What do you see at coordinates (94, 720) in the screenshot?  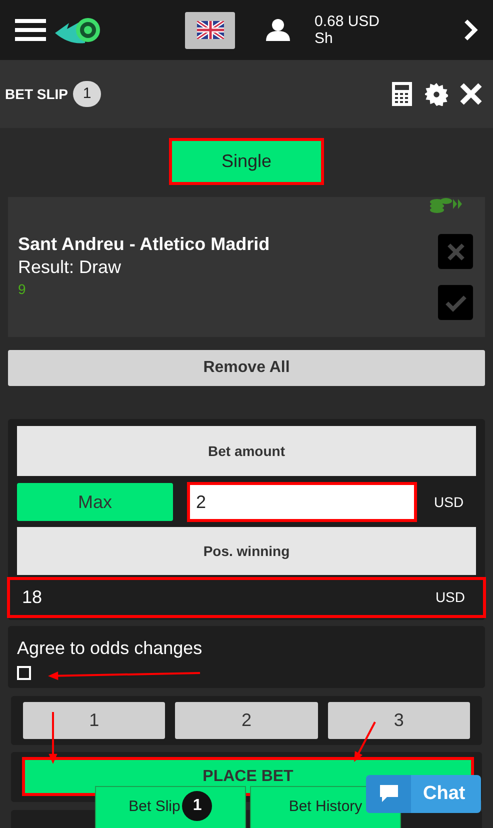 I see `quick-stake-button: 1` at bounding box center [94, 720].